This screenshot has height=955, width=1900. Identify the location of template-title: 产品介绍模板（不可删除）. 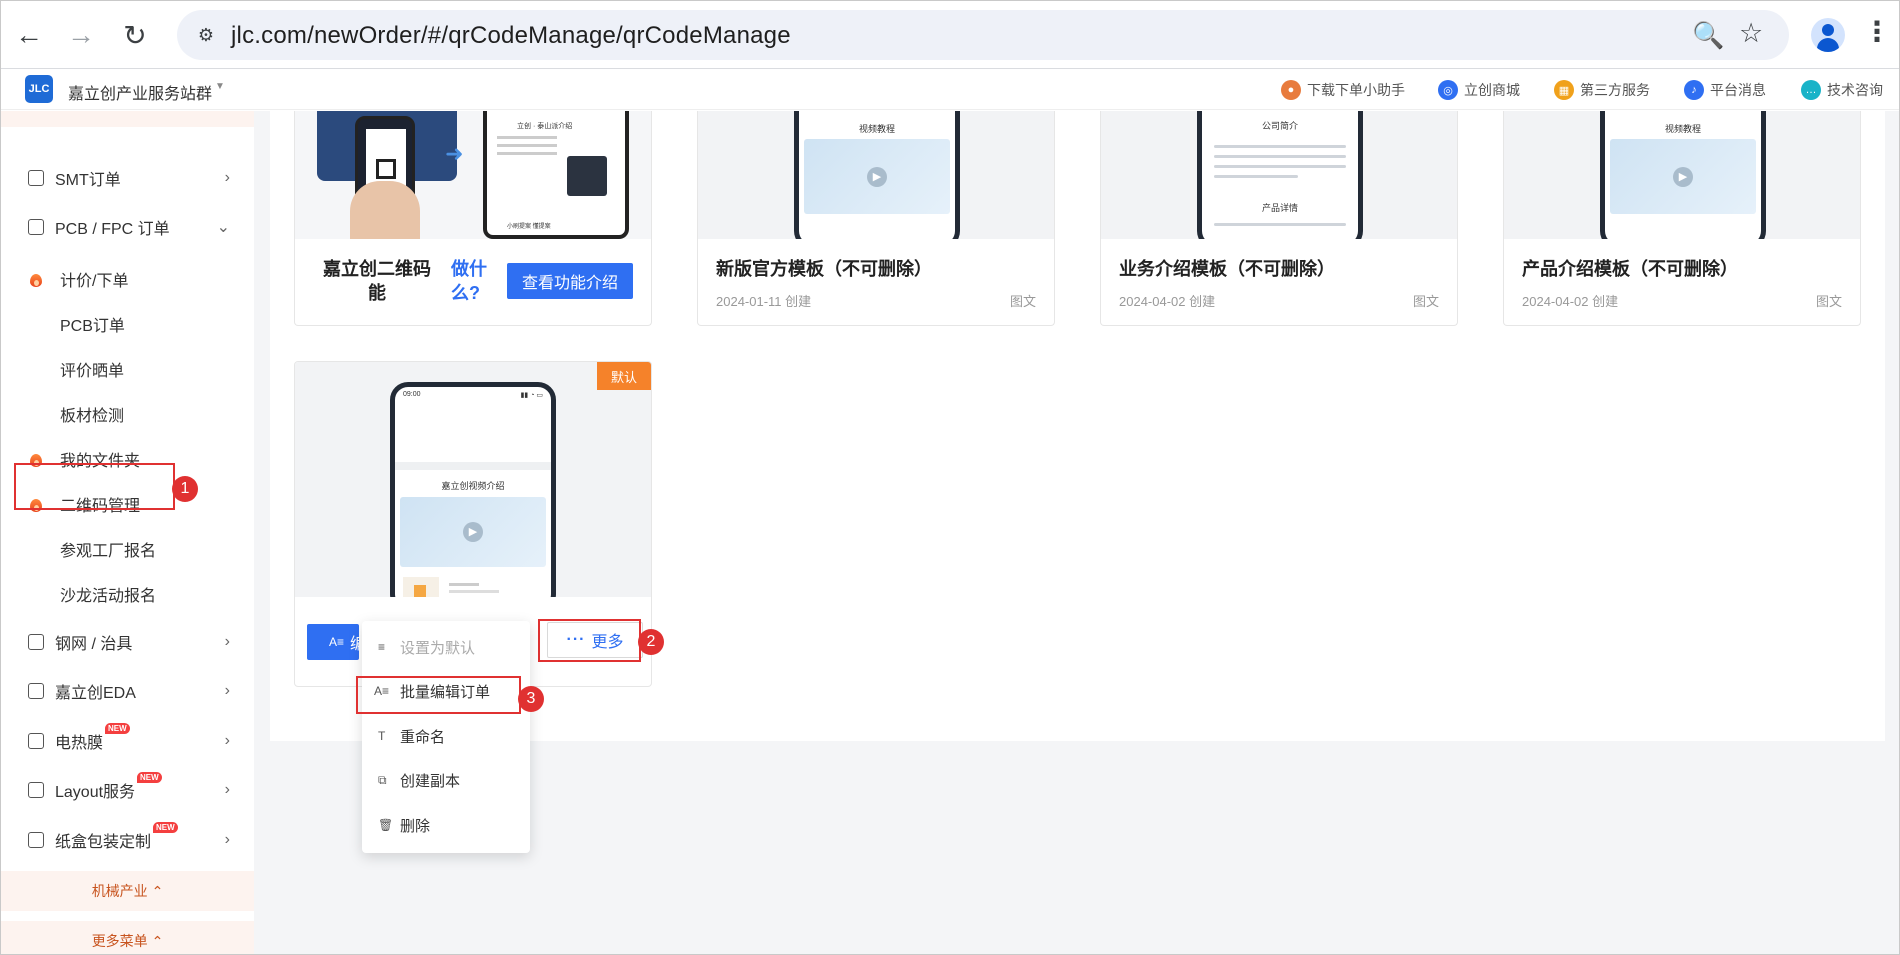
(1630, 269).